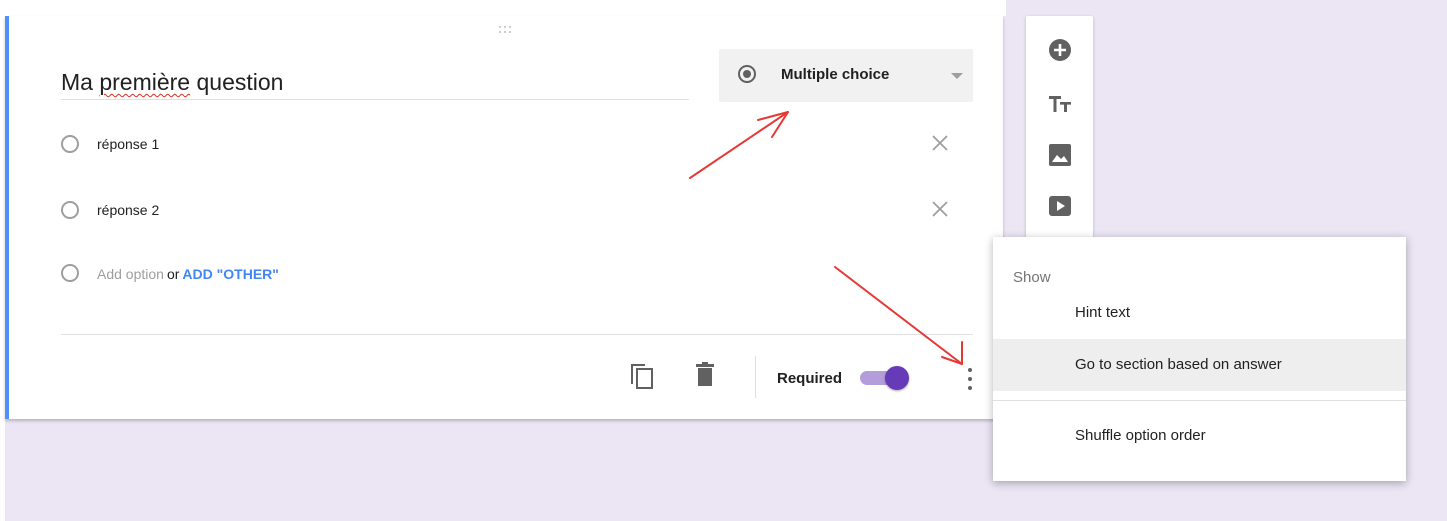 This screenshot has height=521, width=1447. I want to click on title-text-icon, so click(1060, 104).